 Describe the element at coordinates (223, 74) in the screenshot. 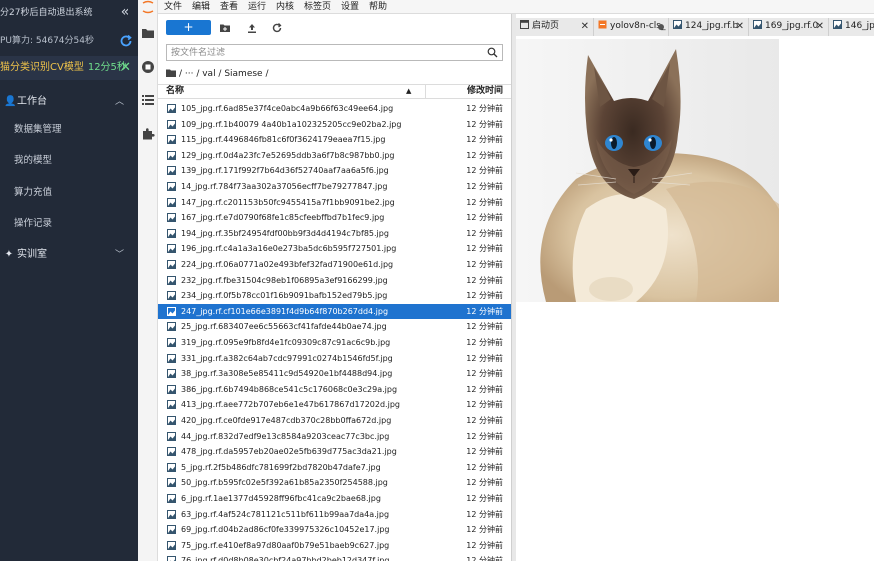

I see `breadcrumb-path: / ··· / val / Siamese /` at that location.